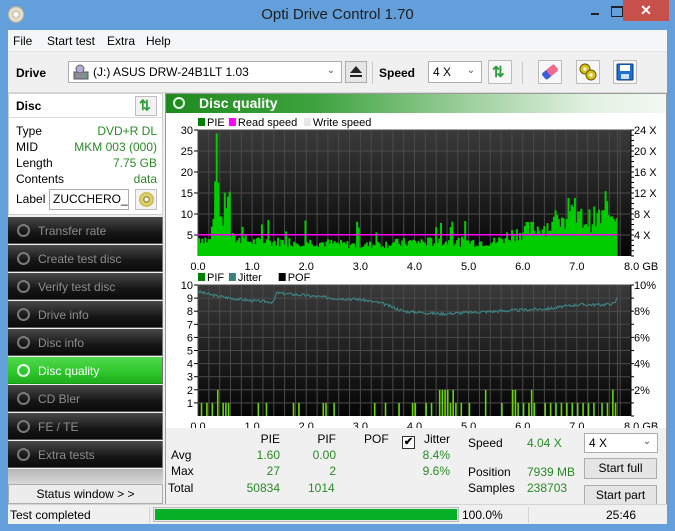  Describe the element at coordinates (146, 106) in the screenshot. I see `disc-refresh-button: ⇅` at that location.